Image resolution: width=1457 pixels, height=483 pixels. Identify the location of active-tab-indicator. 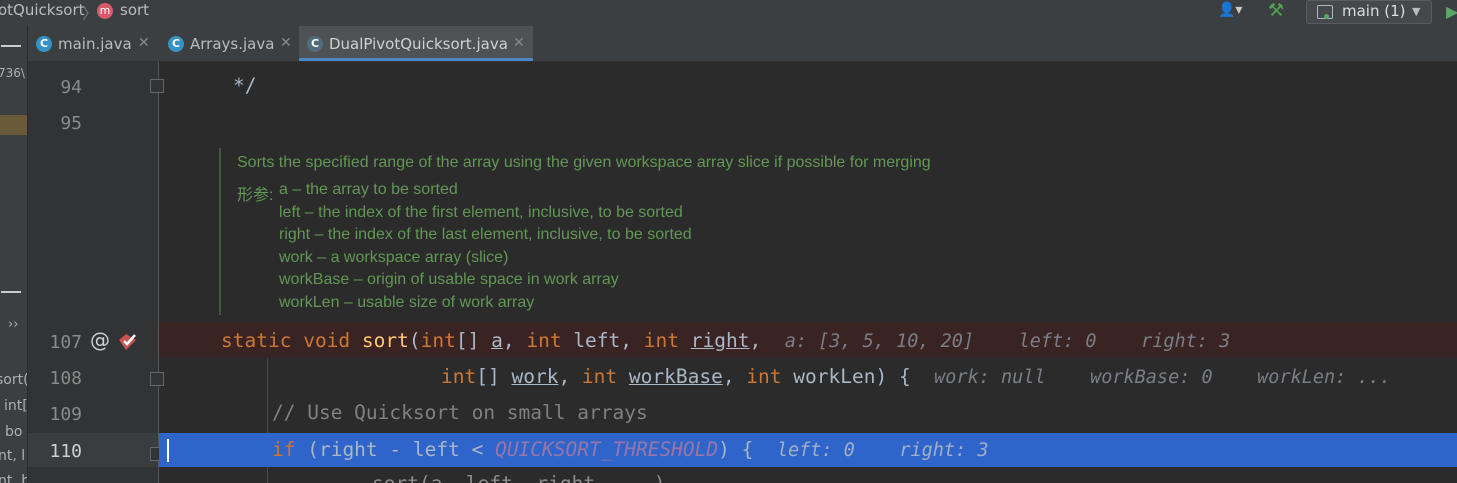
(416, 59).